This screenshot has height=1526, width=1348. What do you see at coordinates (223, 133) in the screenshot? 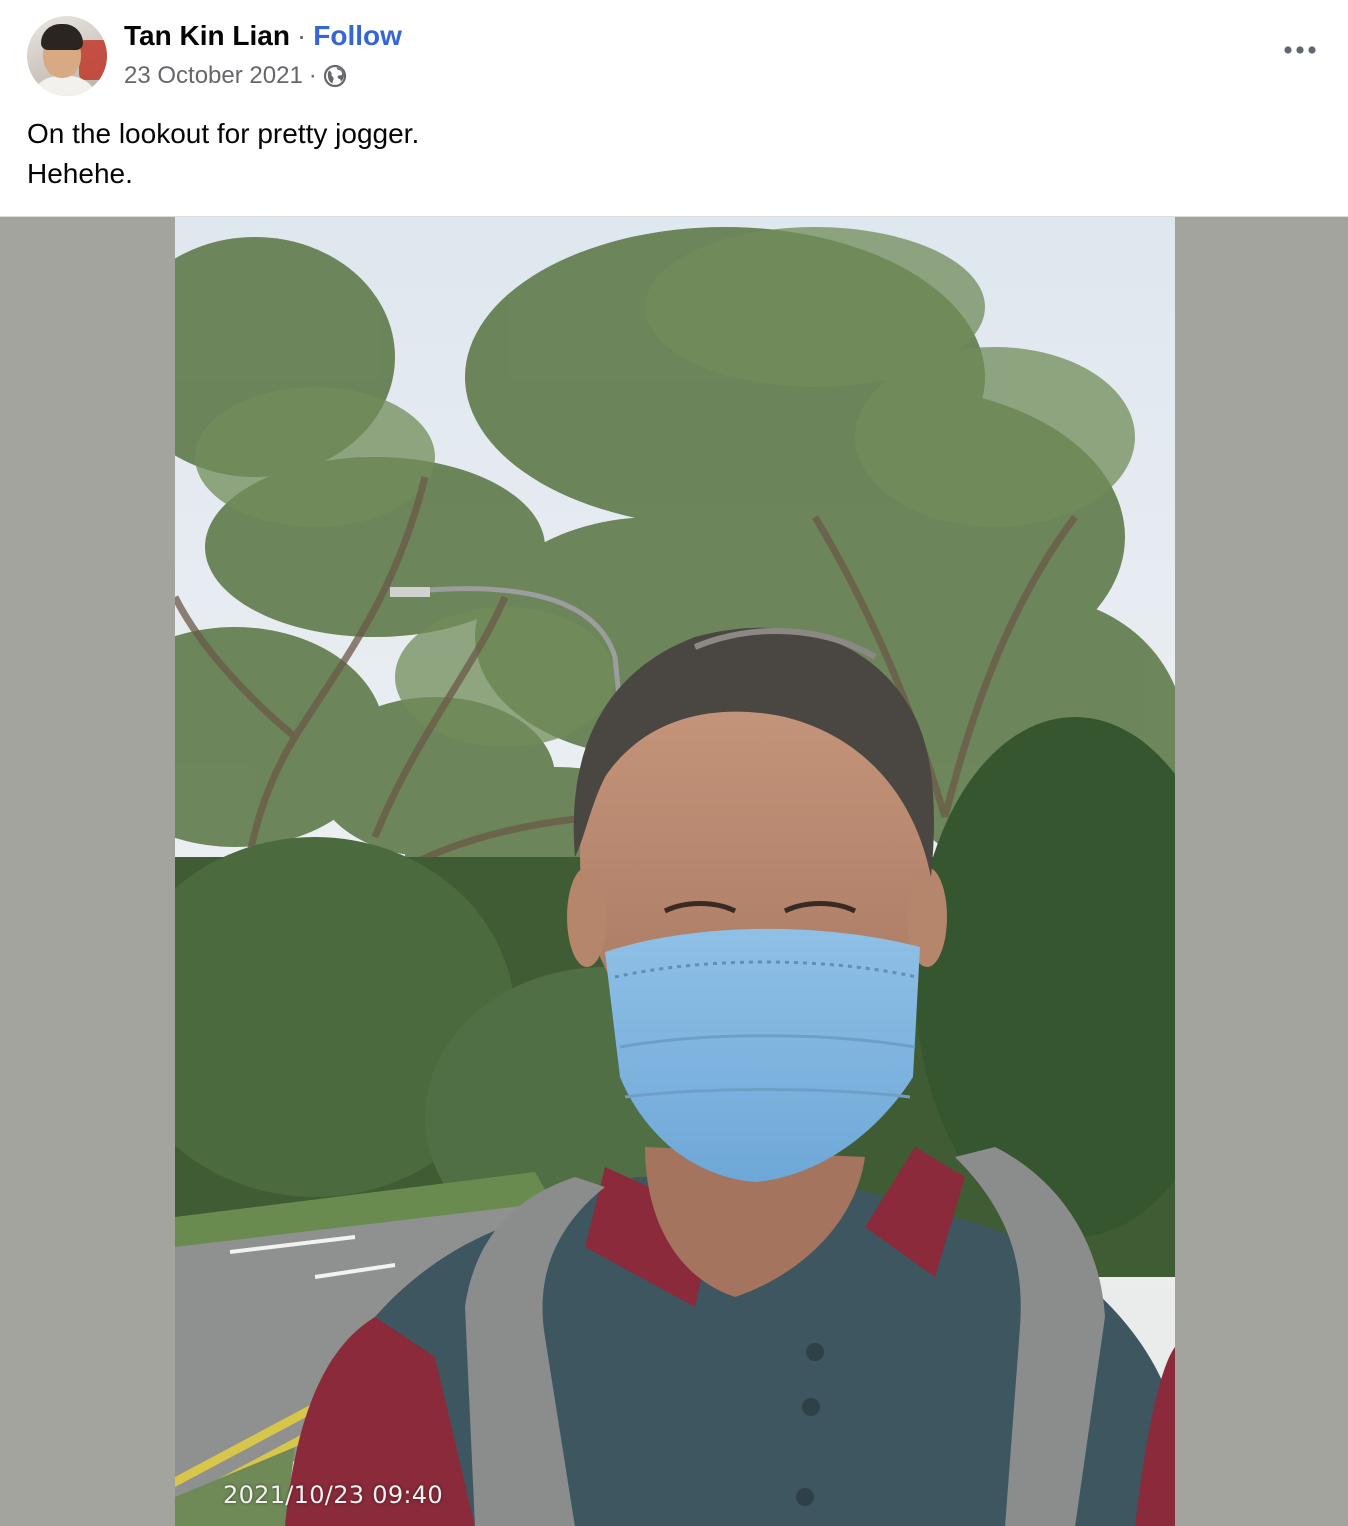
I see `post-text-line-1: On the lookout for pretty jogger.` at bounding box center [223, 133].